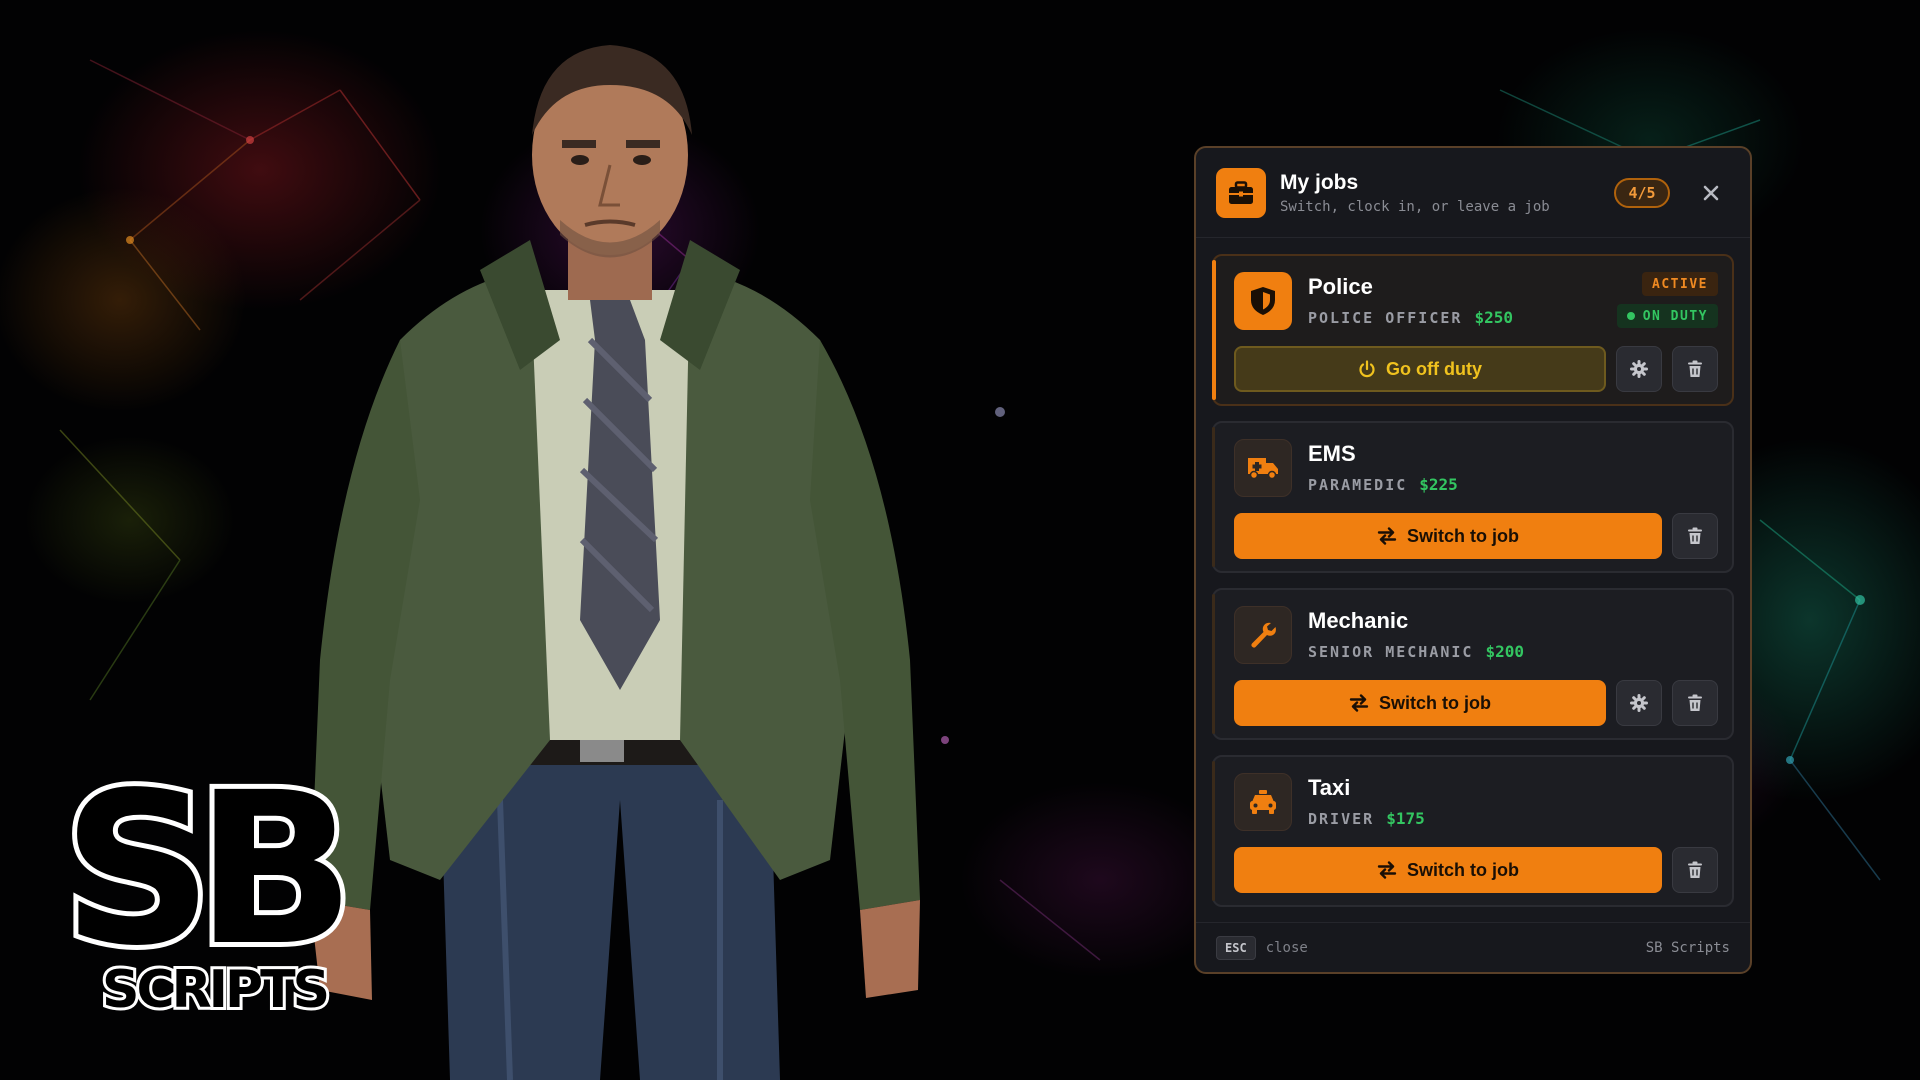  Describe the element at coordinates (1329, 787) in the screenshot. I see `job-name: Taxi` at that location.